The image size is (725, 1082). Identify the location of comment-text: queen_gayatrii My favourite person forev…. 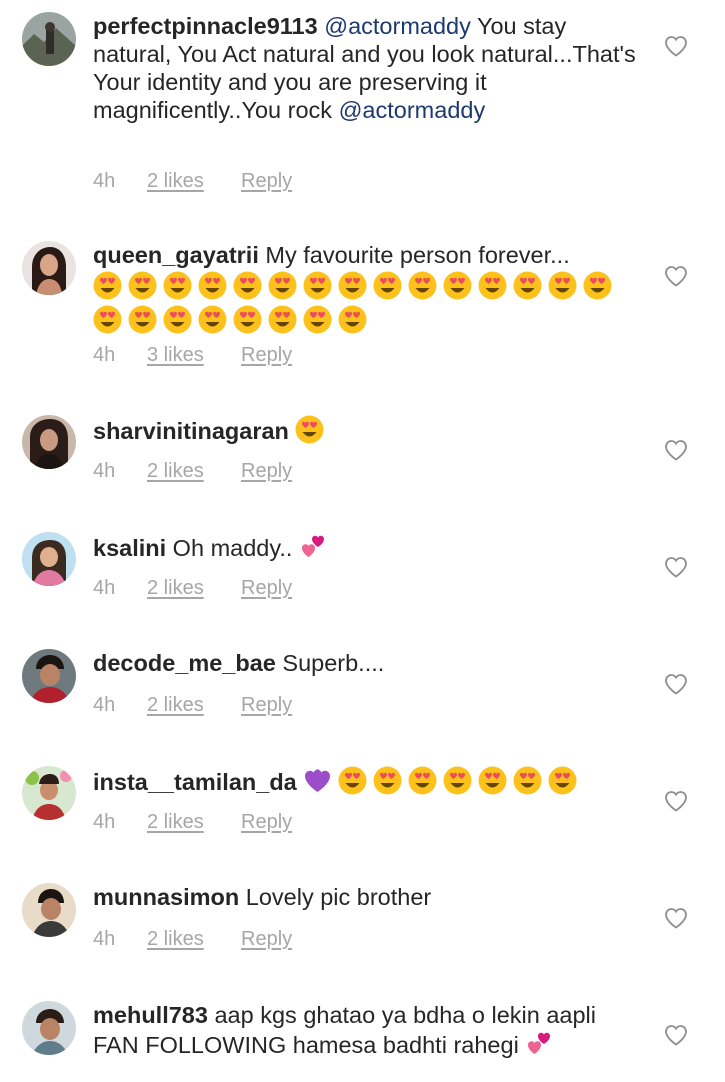
(368, 289).